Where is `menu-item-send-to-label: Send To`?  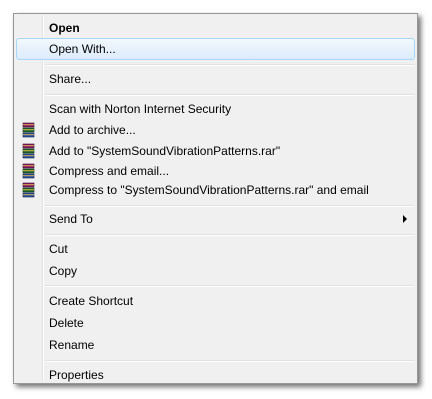 menu-item-send-to-label: Send To is located at coordinates (71, 219).